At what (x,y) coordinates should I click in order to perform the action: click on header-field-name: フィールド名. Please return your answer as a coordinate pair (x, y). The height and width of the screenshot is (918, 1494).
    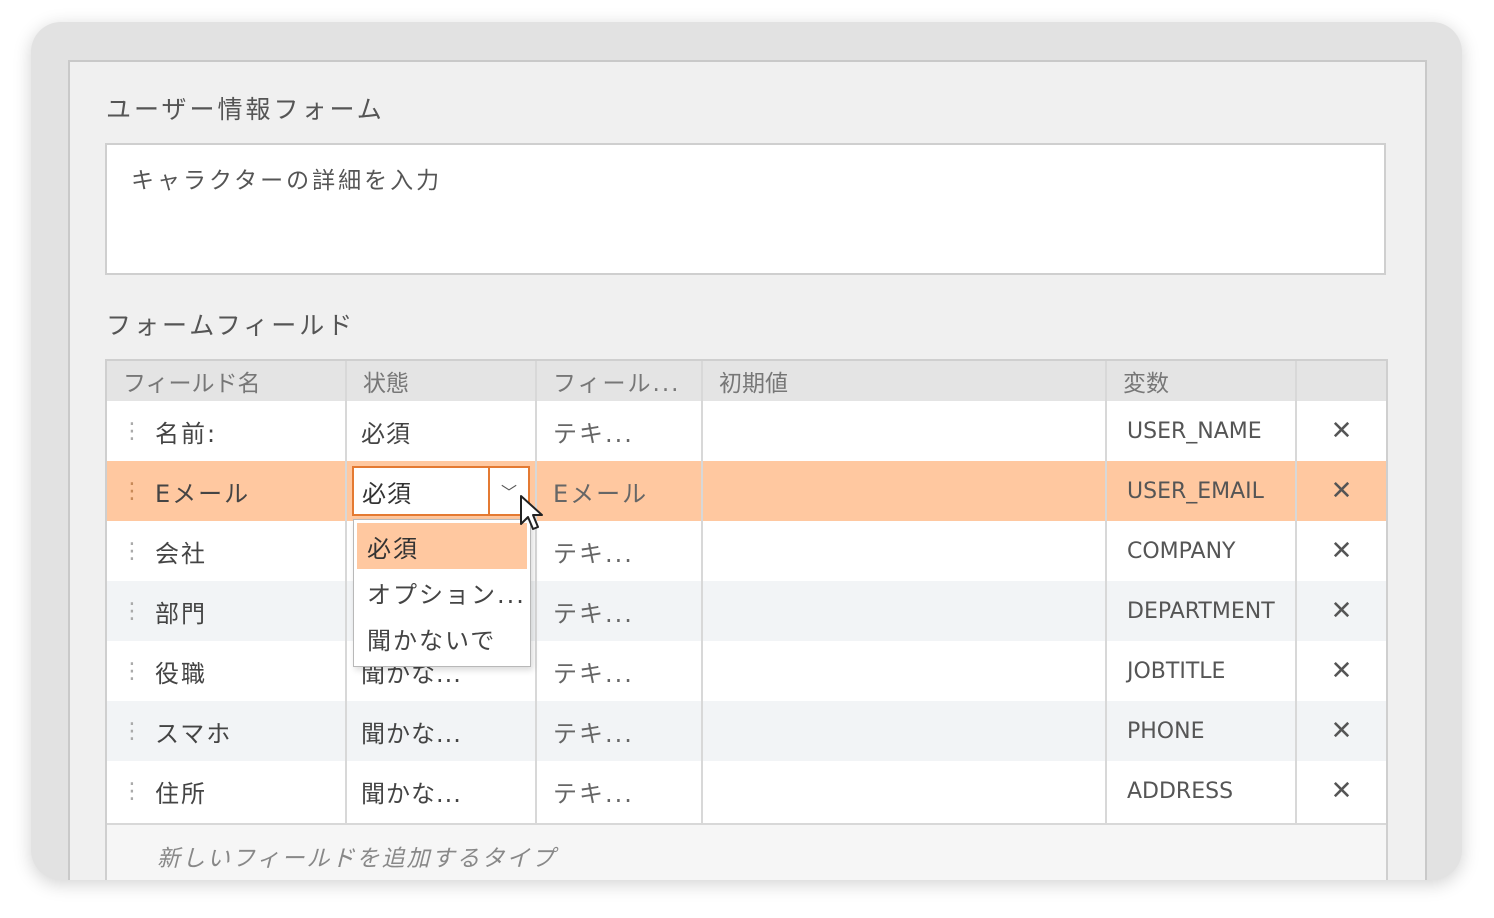
    Looking at the image, I should click on (227, 381).